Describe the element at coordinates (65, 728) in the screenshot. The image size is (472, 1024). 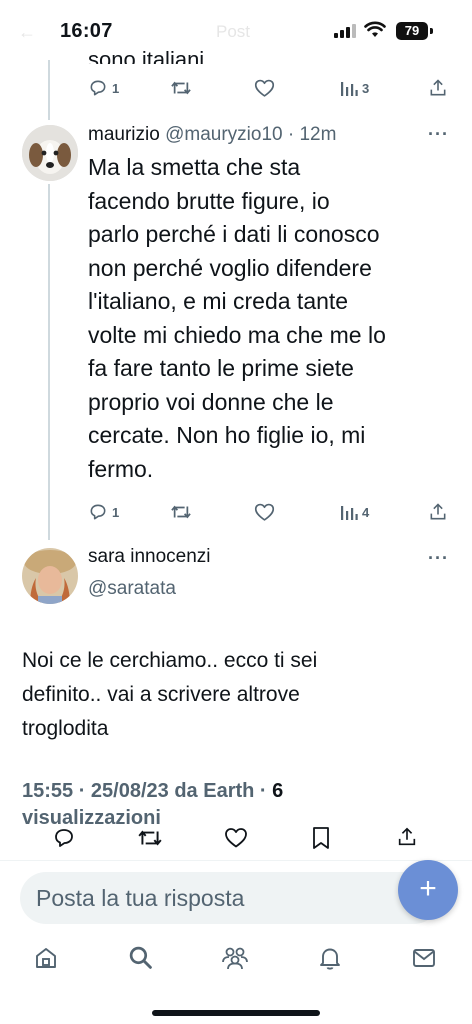
I see `tweet-line: troglodita` at that location.